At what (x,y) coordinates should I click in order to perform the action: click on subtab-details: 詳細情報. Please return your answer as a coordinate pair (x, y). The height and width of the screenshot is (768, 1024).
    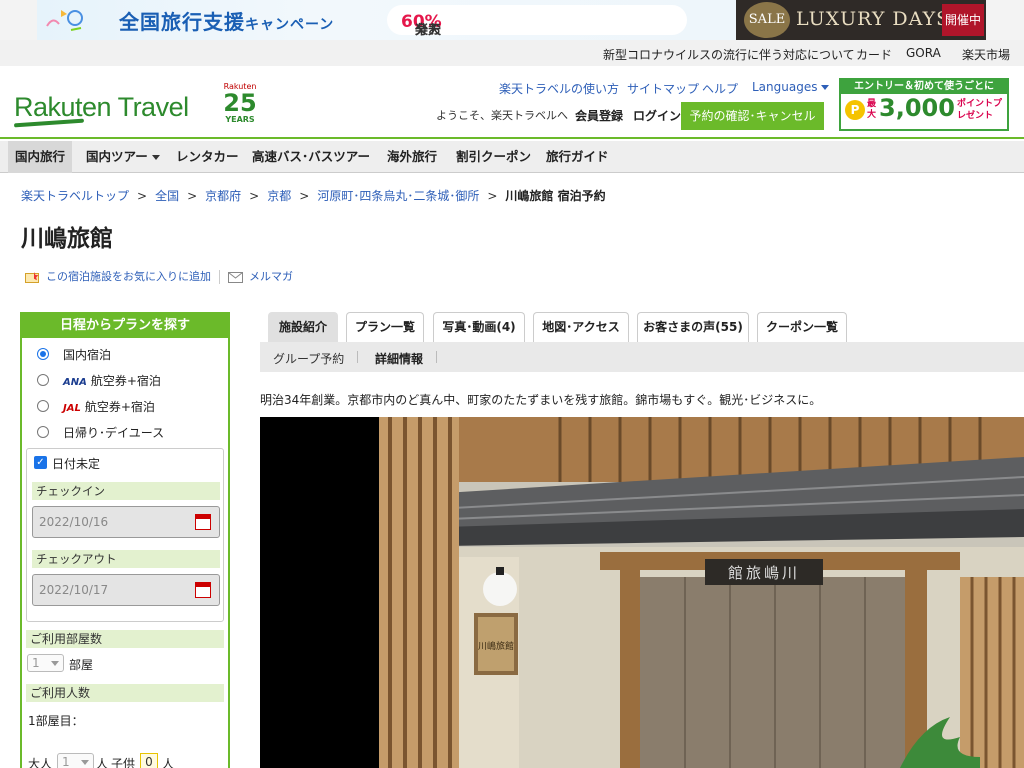
    Looking at the image, I should click on (399, 358).